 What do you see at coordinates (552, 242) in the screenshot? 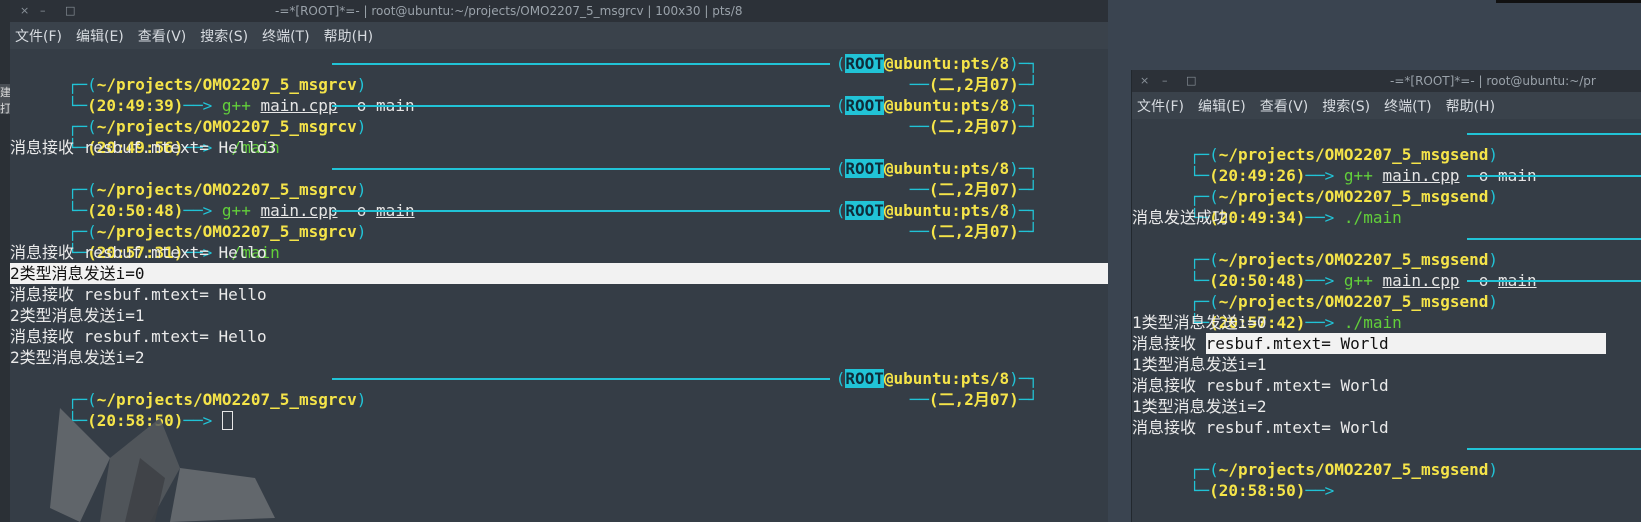
I see `prompt-command-line: └─(20:57:31)──> ./main ──(二,2月07)─┘` at bounding box center [552, 242].